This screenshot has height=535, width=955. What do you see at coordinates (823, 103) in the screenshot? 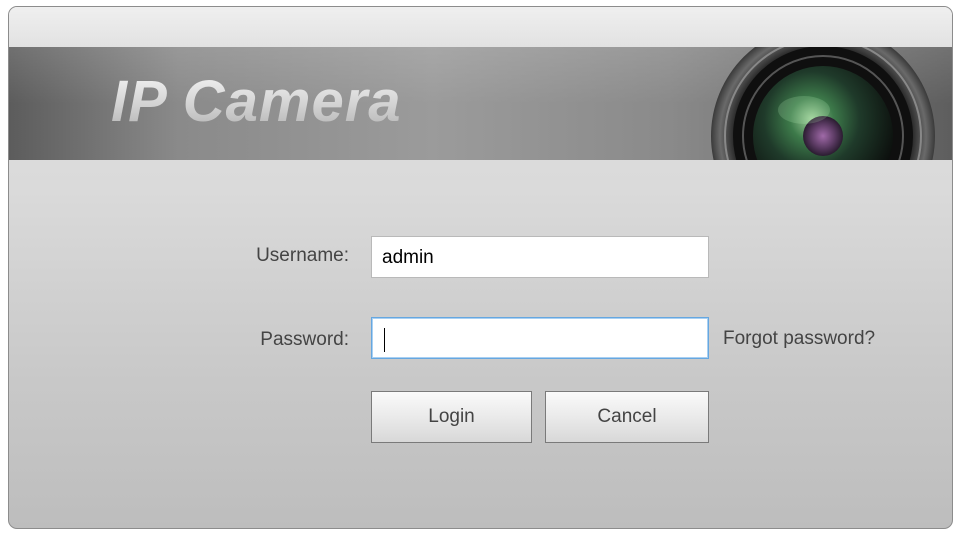
I see `camera-lens-icon` at bounding box center [823, 103].